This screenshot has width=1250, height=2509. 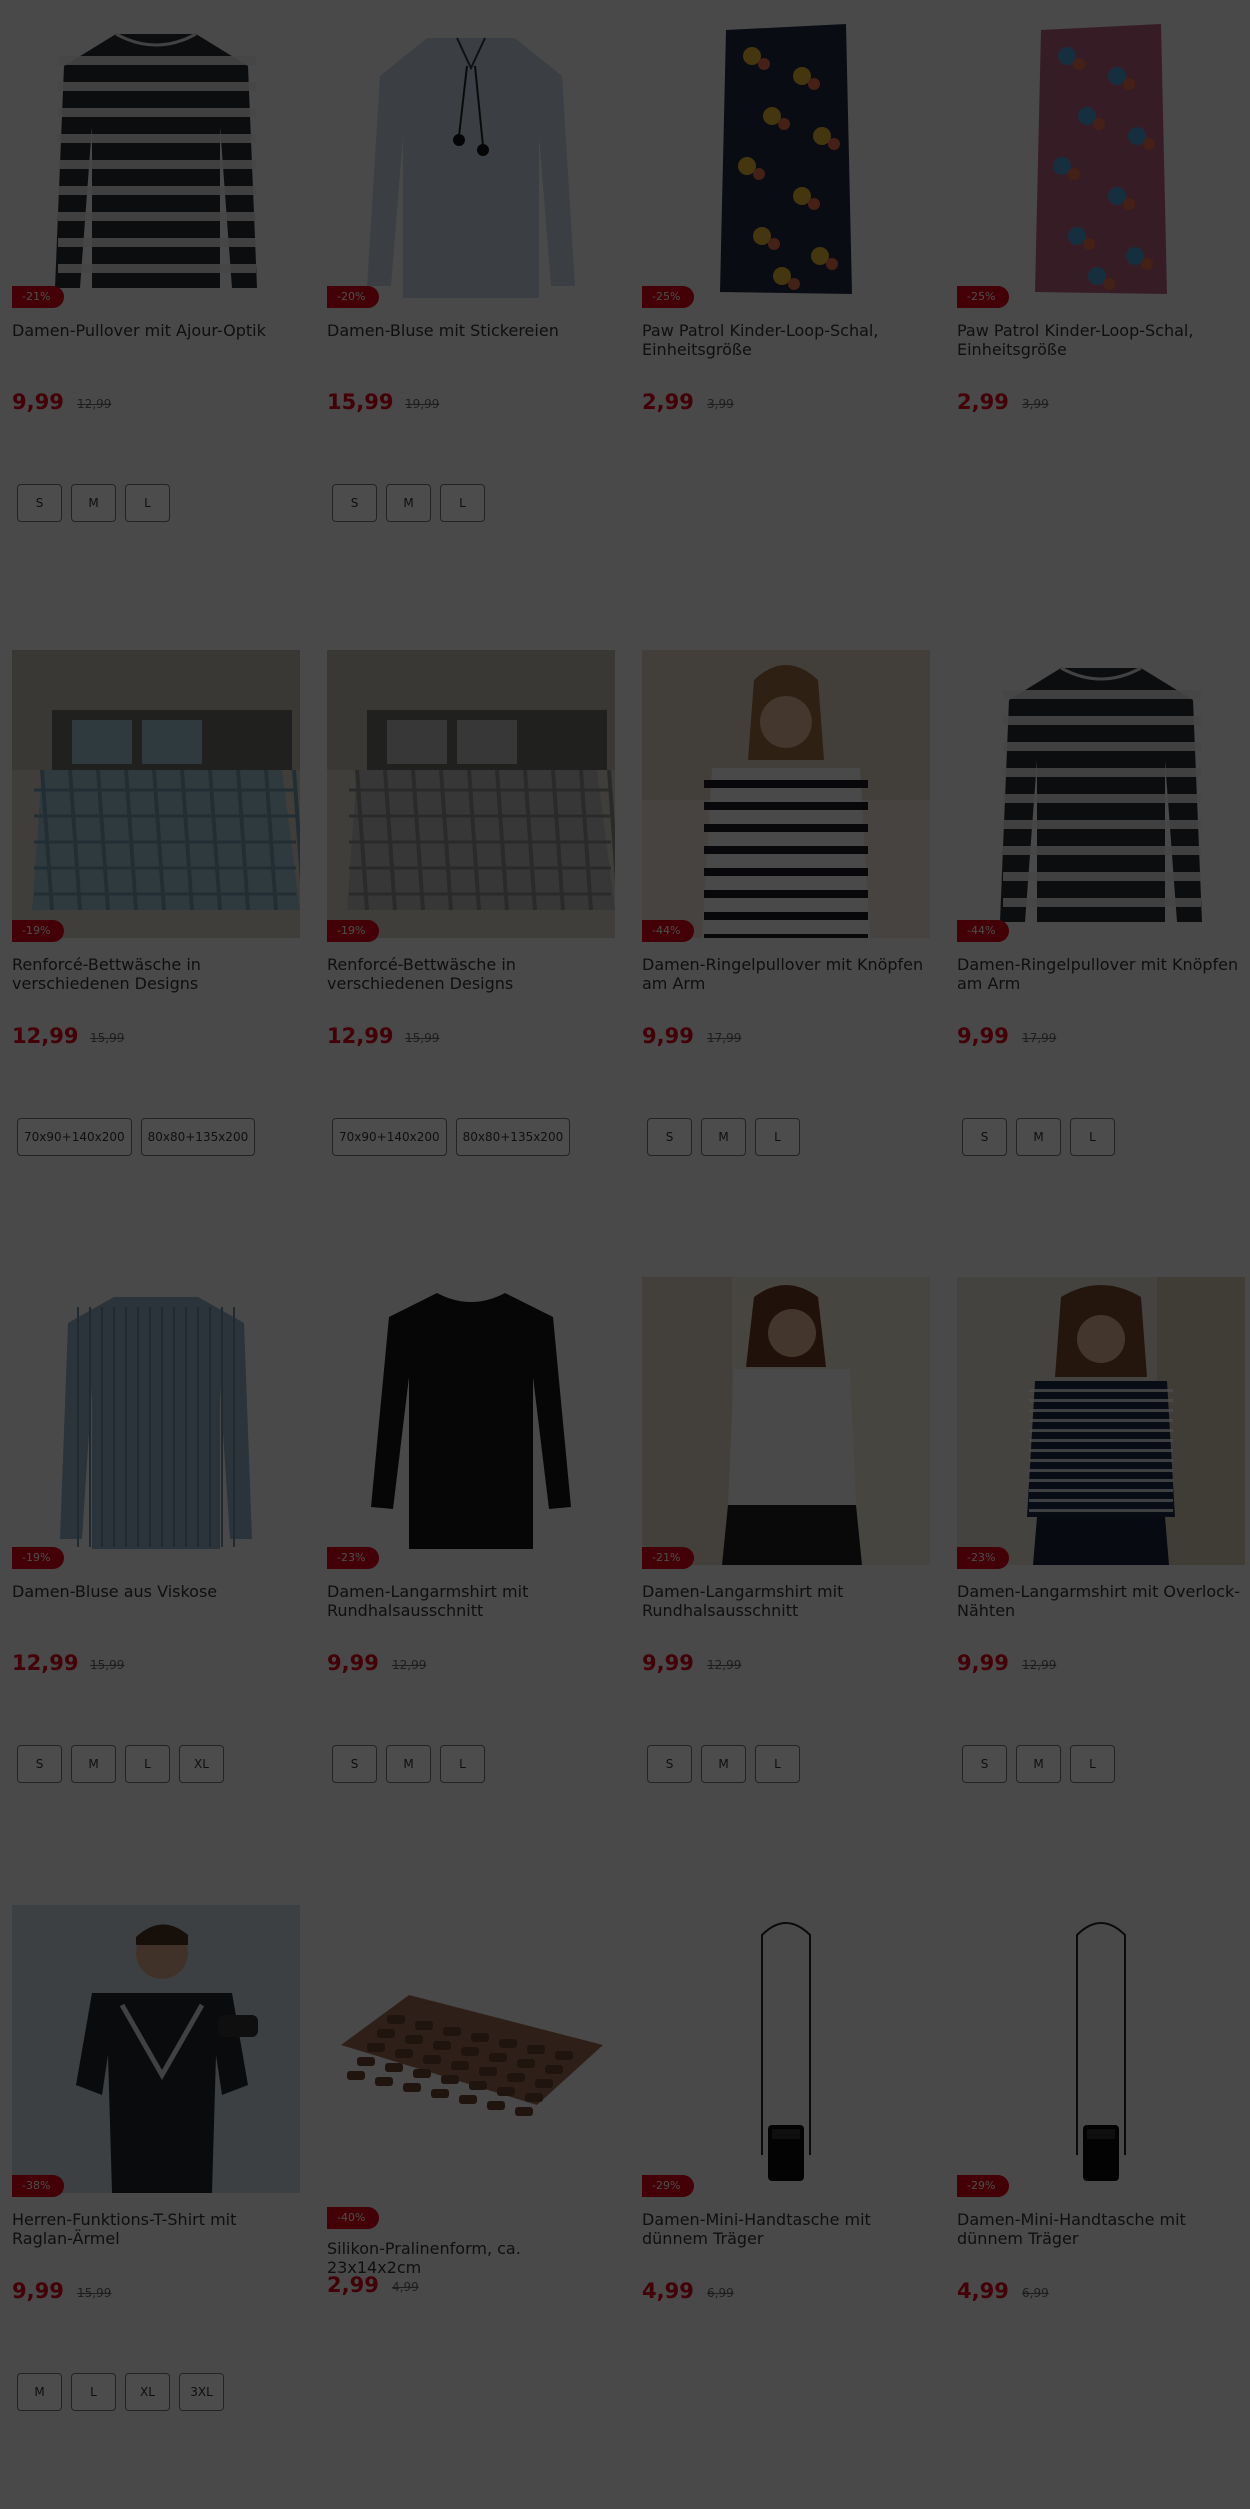 What do you see at coordinates (1101, 1601) in the screenshot?
I see `product-title: Damen-Langarmshirt mit Overlock-Nähten` at bounding box center [1101, 1601].